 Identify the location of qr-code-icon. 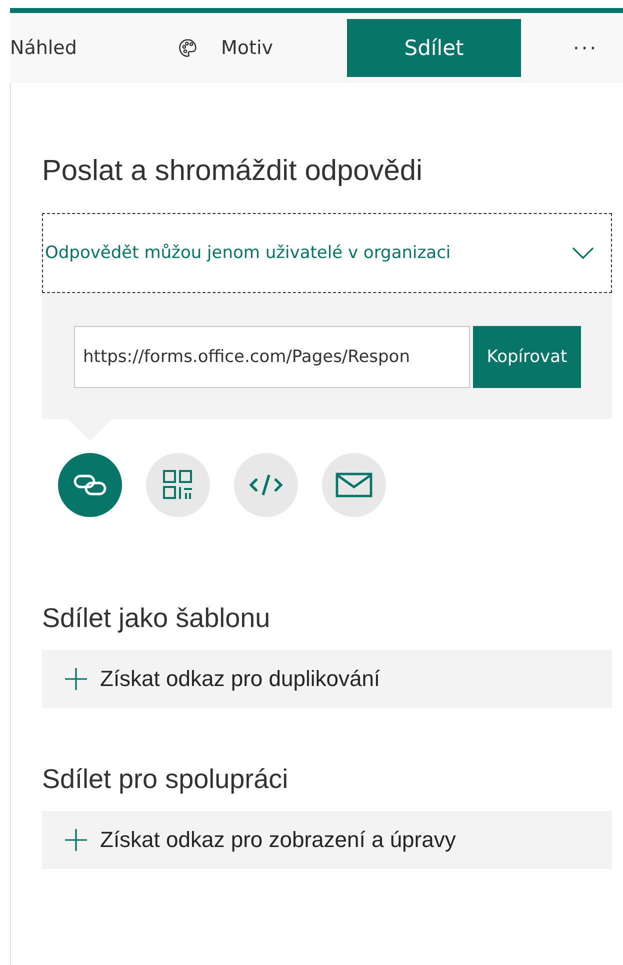
(178, 485).